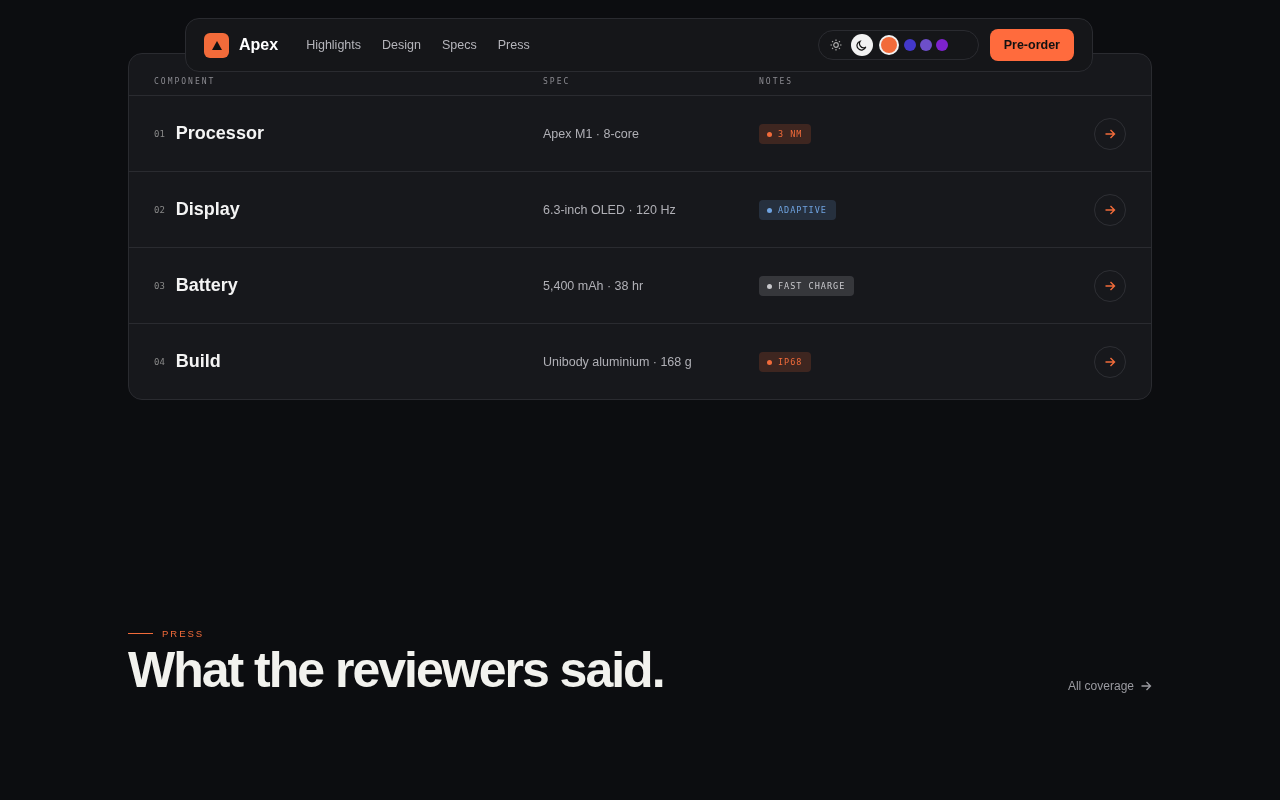  I want to click on note-tag: IP68, so click(785, 362).